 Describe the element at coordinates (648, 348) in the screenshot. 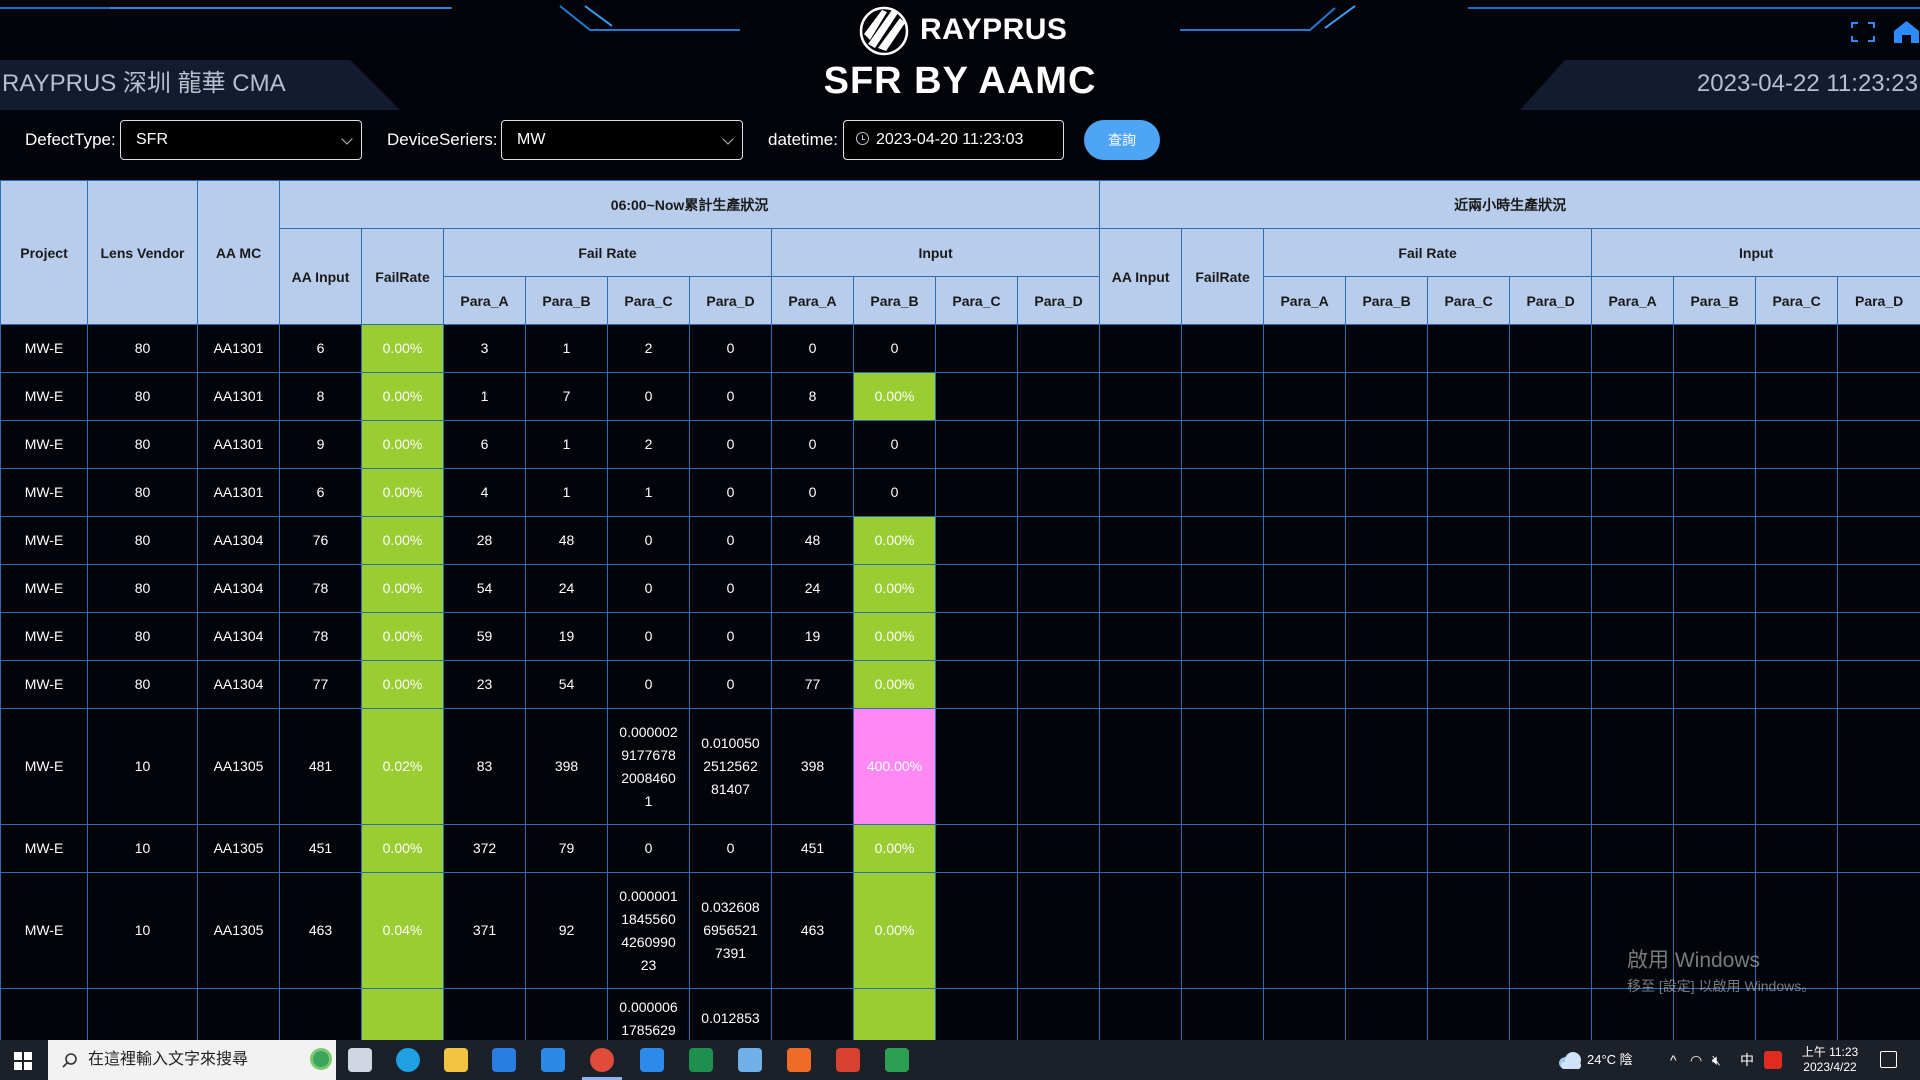

I see `cell-fail-para-c: 2` at that location.